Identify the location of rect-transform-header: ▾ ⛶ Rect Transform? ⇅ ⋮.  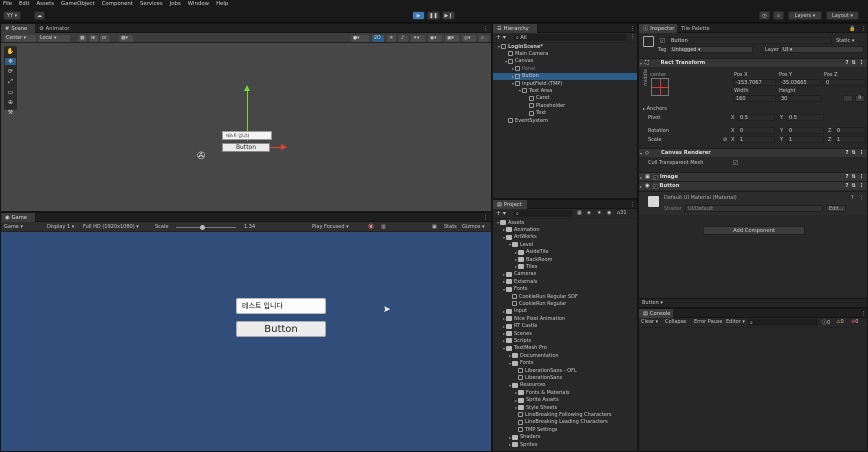
(753, 62).